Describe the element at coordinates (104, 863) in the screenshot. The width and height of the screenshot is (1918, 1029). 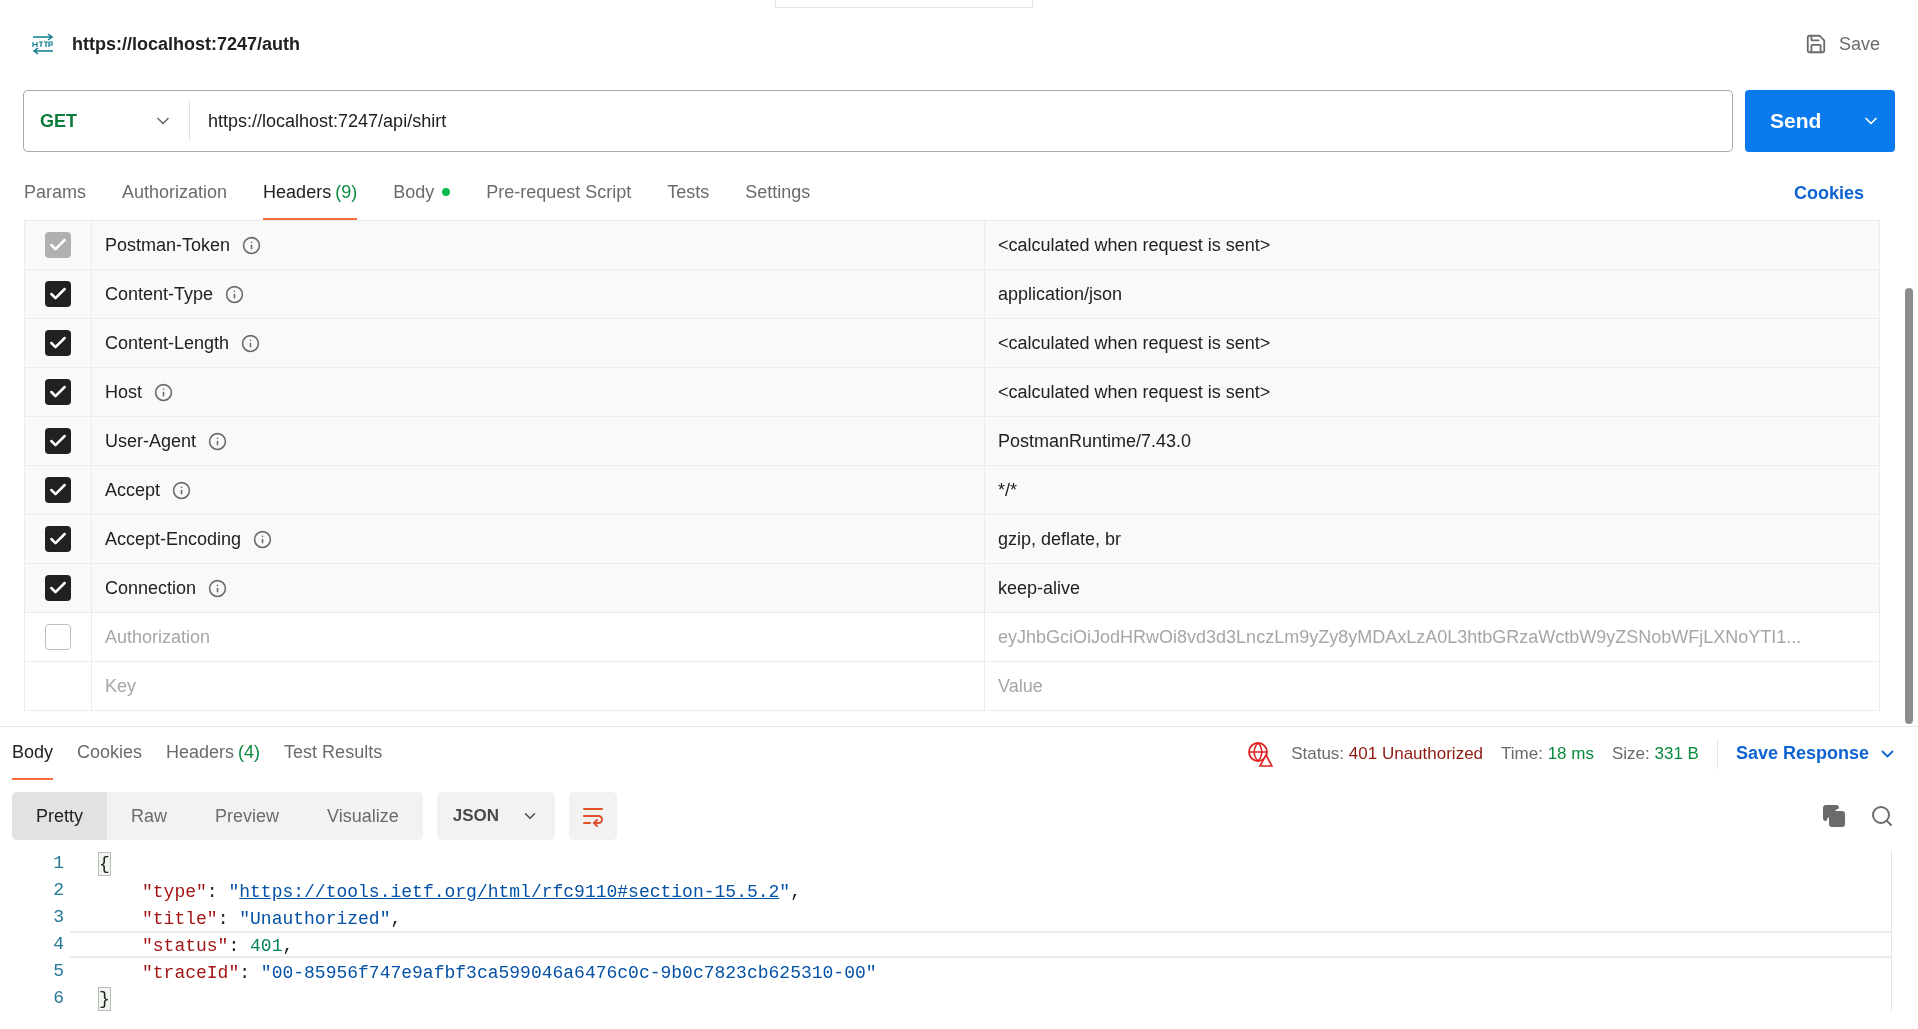
I see `code-brace: {` at that location.